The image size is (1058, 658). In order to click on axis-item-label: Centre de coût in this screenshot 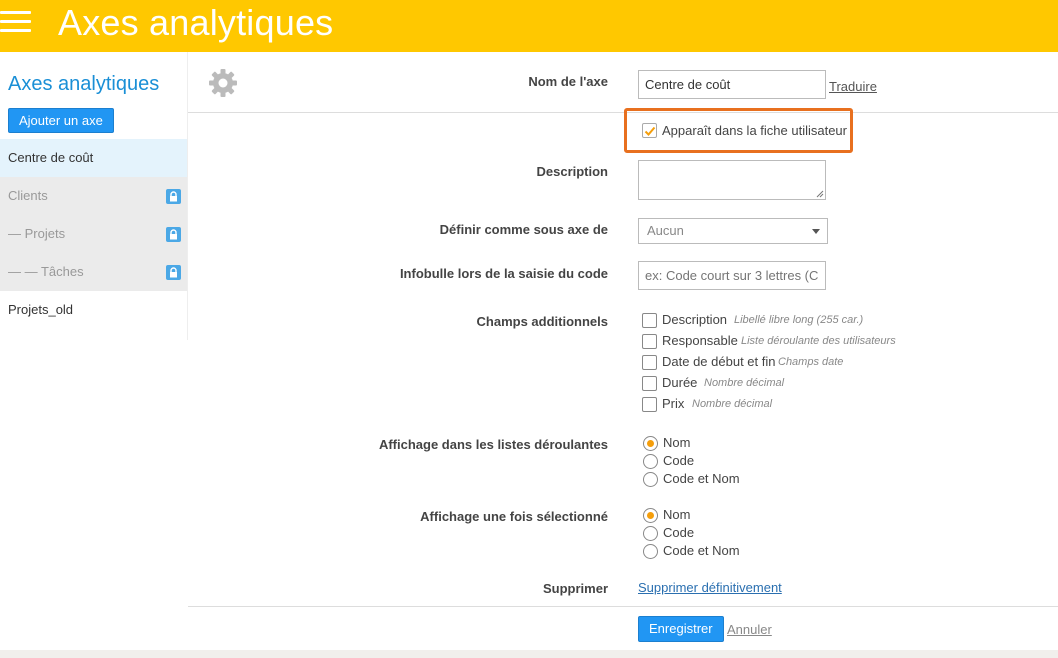, I will do `click(51, 157)`.